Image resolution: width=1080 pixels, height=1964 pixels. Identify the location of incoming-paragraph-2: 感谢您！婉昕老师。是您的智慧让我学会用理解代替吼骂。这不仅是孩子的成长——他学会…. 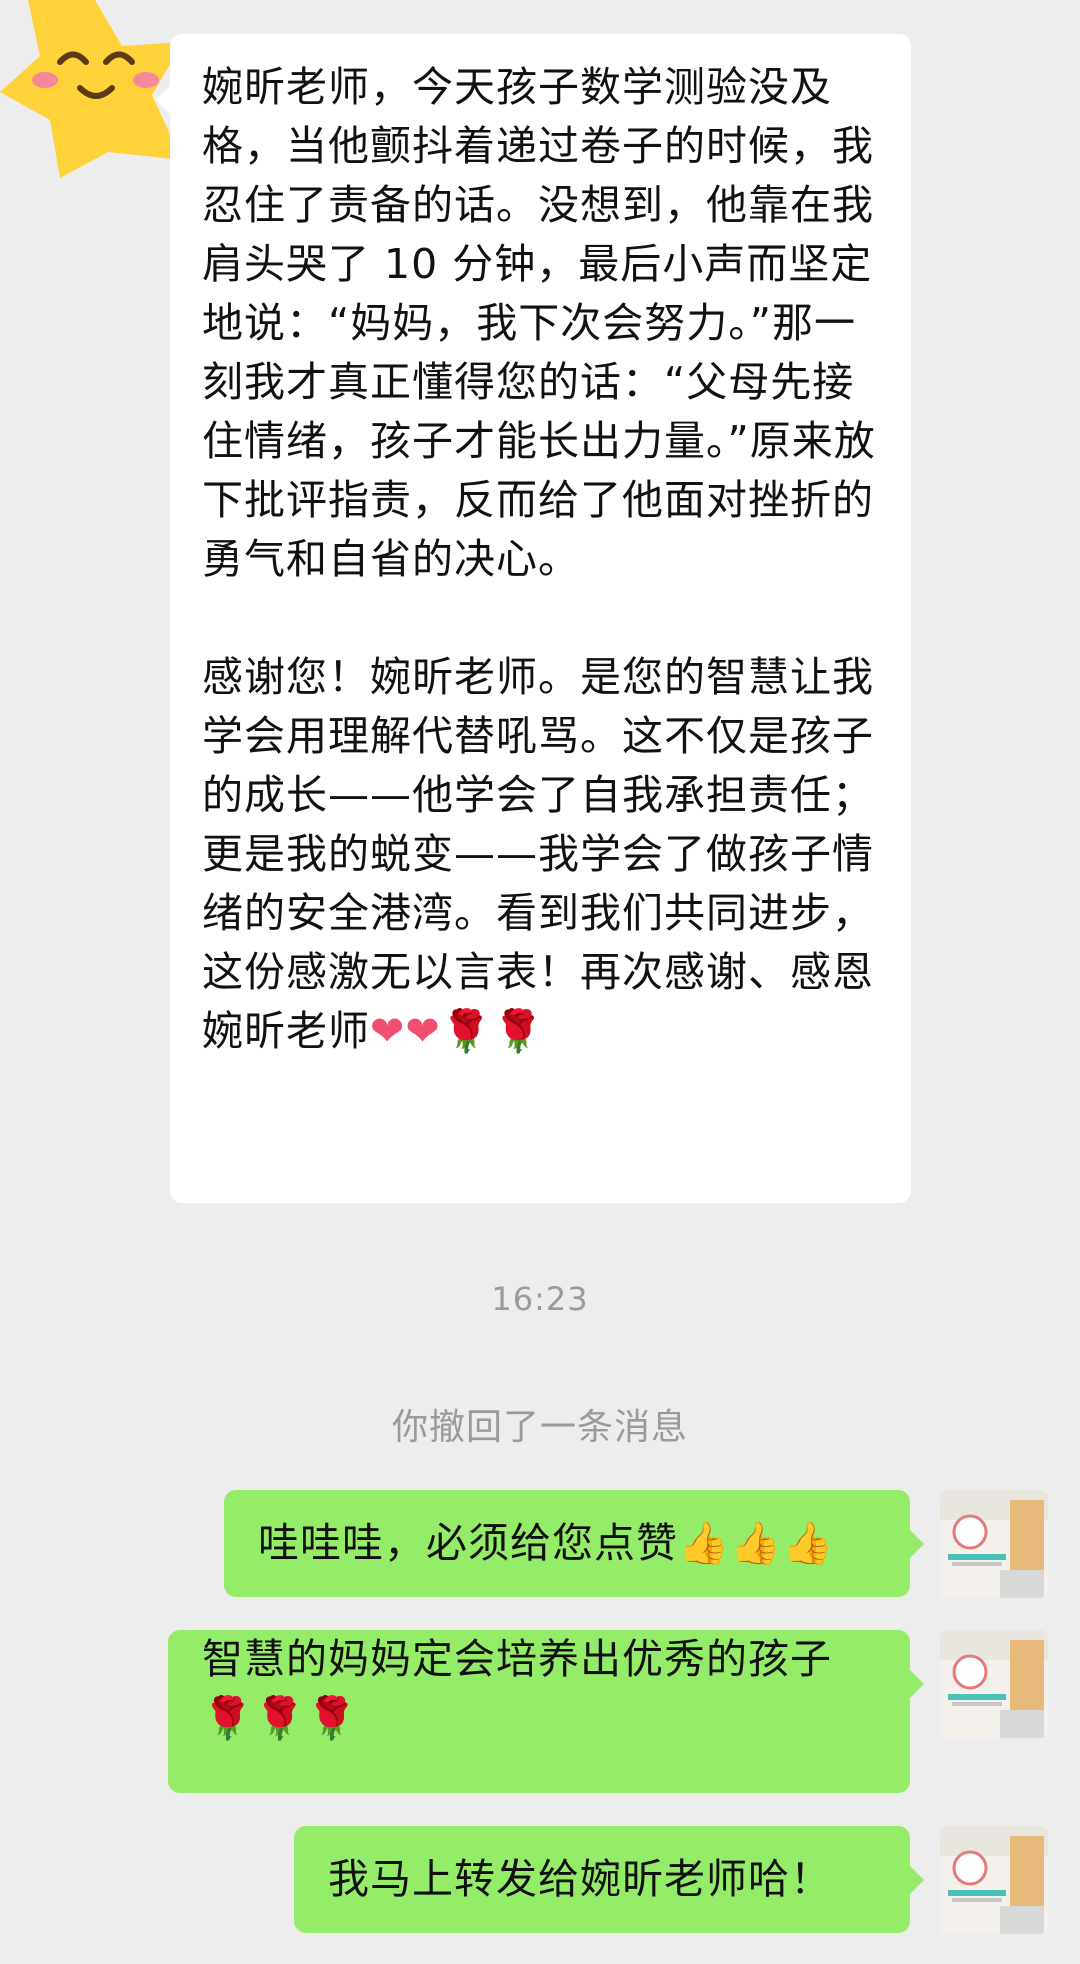
(542, 854).